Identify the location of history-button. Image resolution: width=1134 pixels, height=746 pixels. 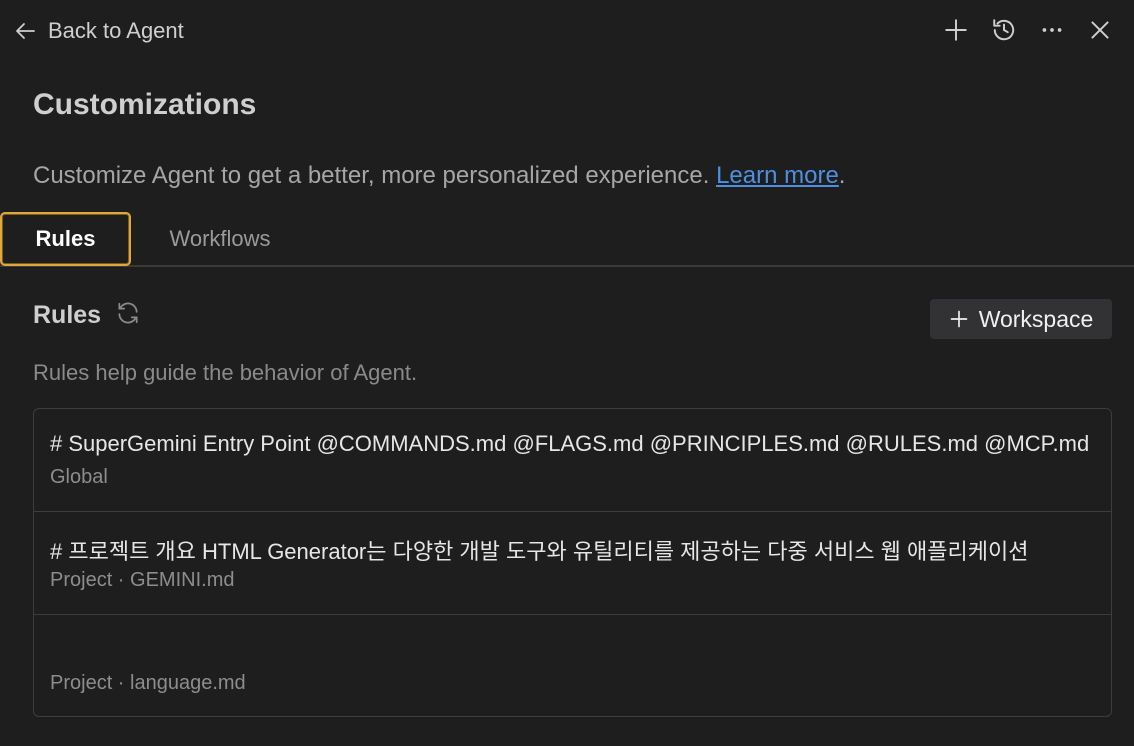
(1004, 30).